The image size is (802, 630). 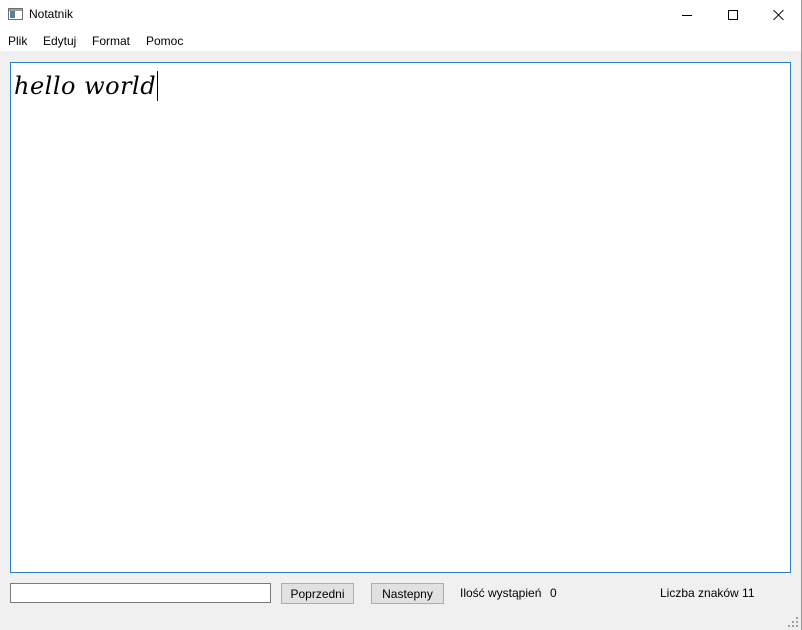 What do you see at coordinates (111, 41) in the screenshot?
I see `menu-format: Format` at bounding box center [111, 41].